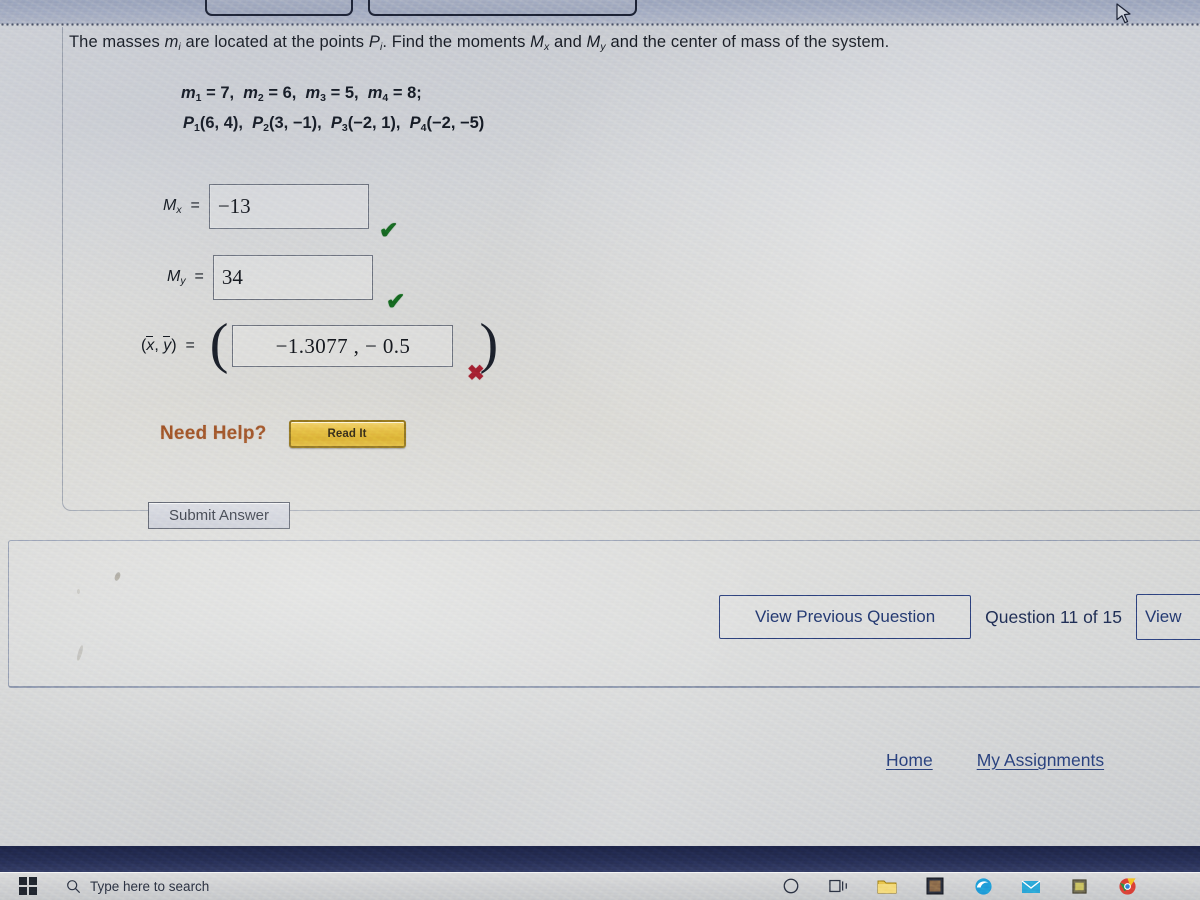  I want to click on label-my: My =, so click(185, 277).